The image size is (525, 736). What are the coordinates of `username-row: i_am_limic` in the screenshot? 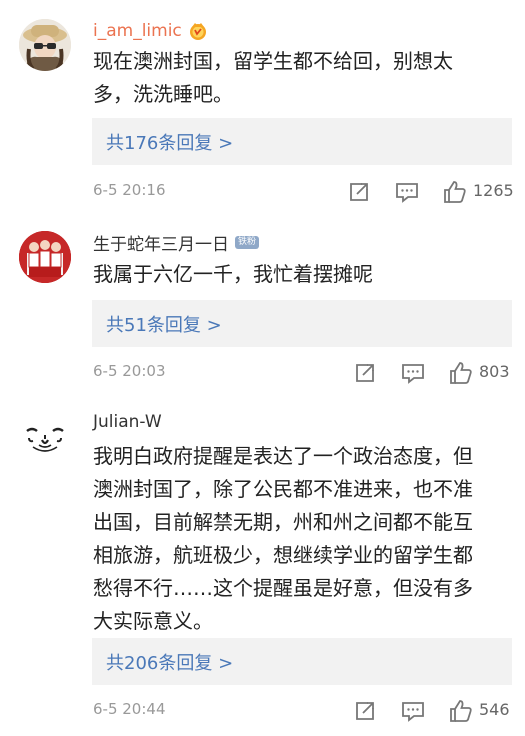 It's located at (150, 31).